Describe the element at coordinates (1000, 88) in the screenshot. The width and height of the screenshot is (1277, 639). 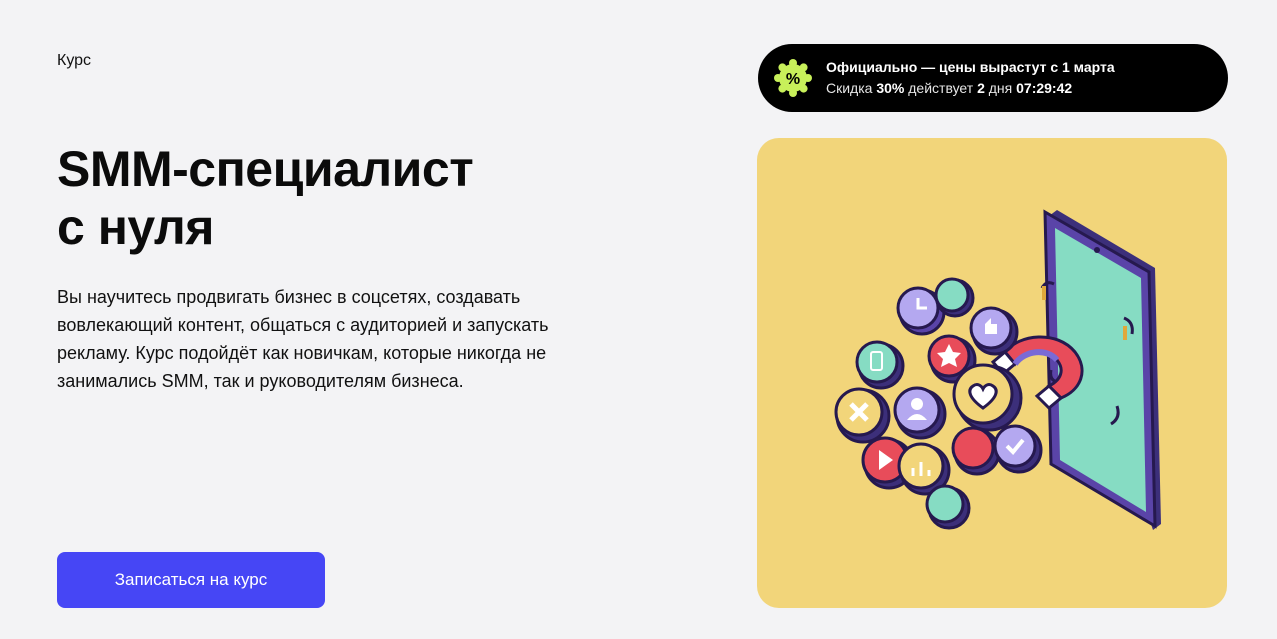
I see `days-label: дня` at that location.